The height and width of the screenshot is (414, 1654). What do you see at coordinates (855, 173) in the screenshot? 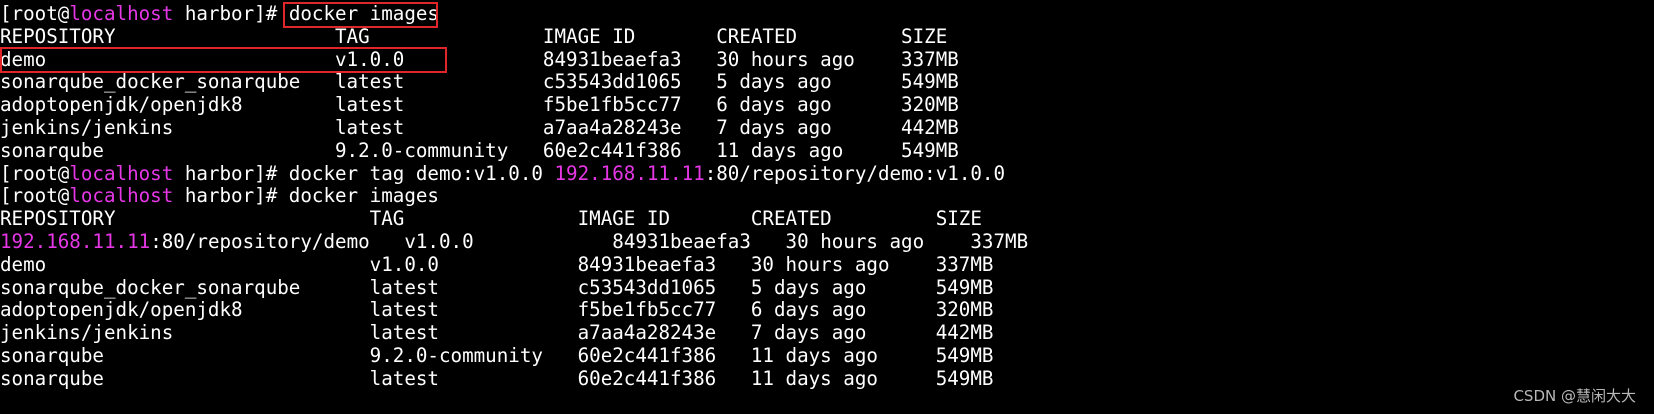
I see `terminal-text-segment: :80/repository/demo:v1.0.0` at bounding box center [855, 173].